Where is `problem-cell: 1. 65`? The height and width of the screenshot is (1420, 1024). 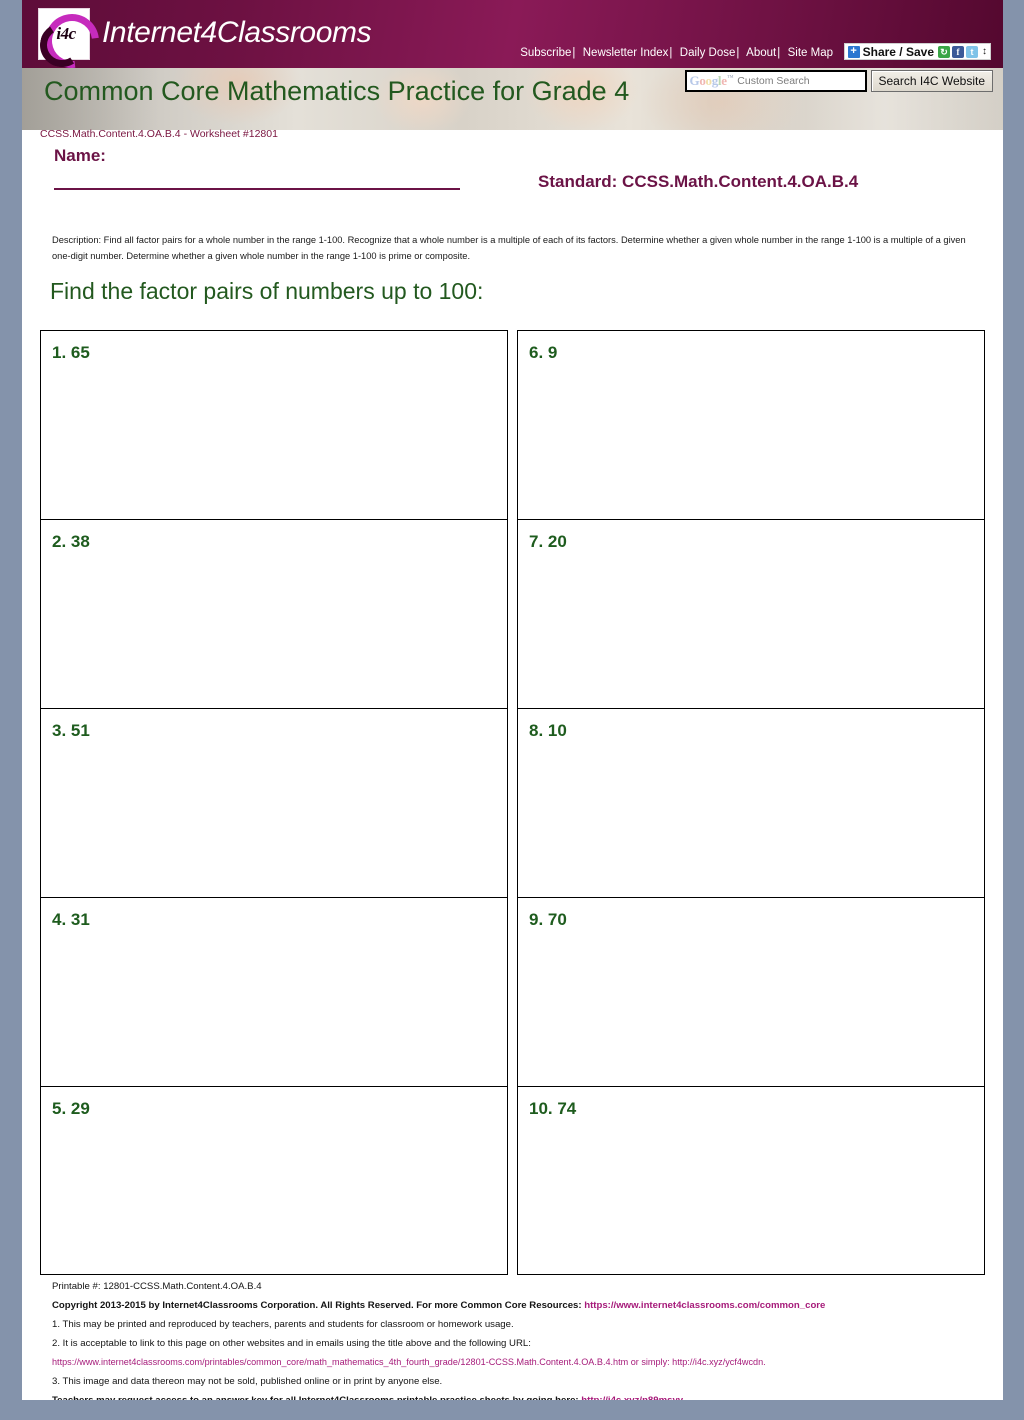 problem-cell: 1. 65 is located at coordinates (274, 424).